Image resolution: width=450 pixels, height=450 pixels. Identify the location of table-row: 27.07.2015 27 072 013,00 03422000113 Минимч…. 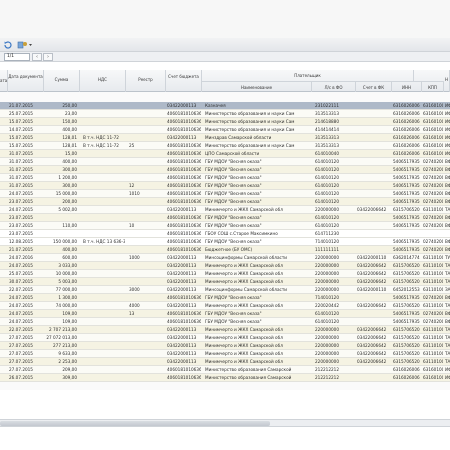
(225, 338).